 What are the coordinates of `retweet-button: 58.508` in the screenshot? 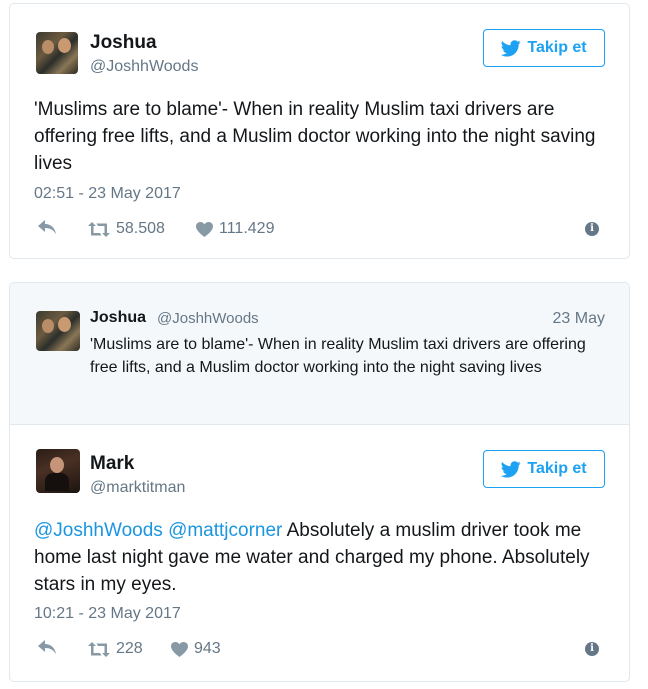 It's located at (126, 229).